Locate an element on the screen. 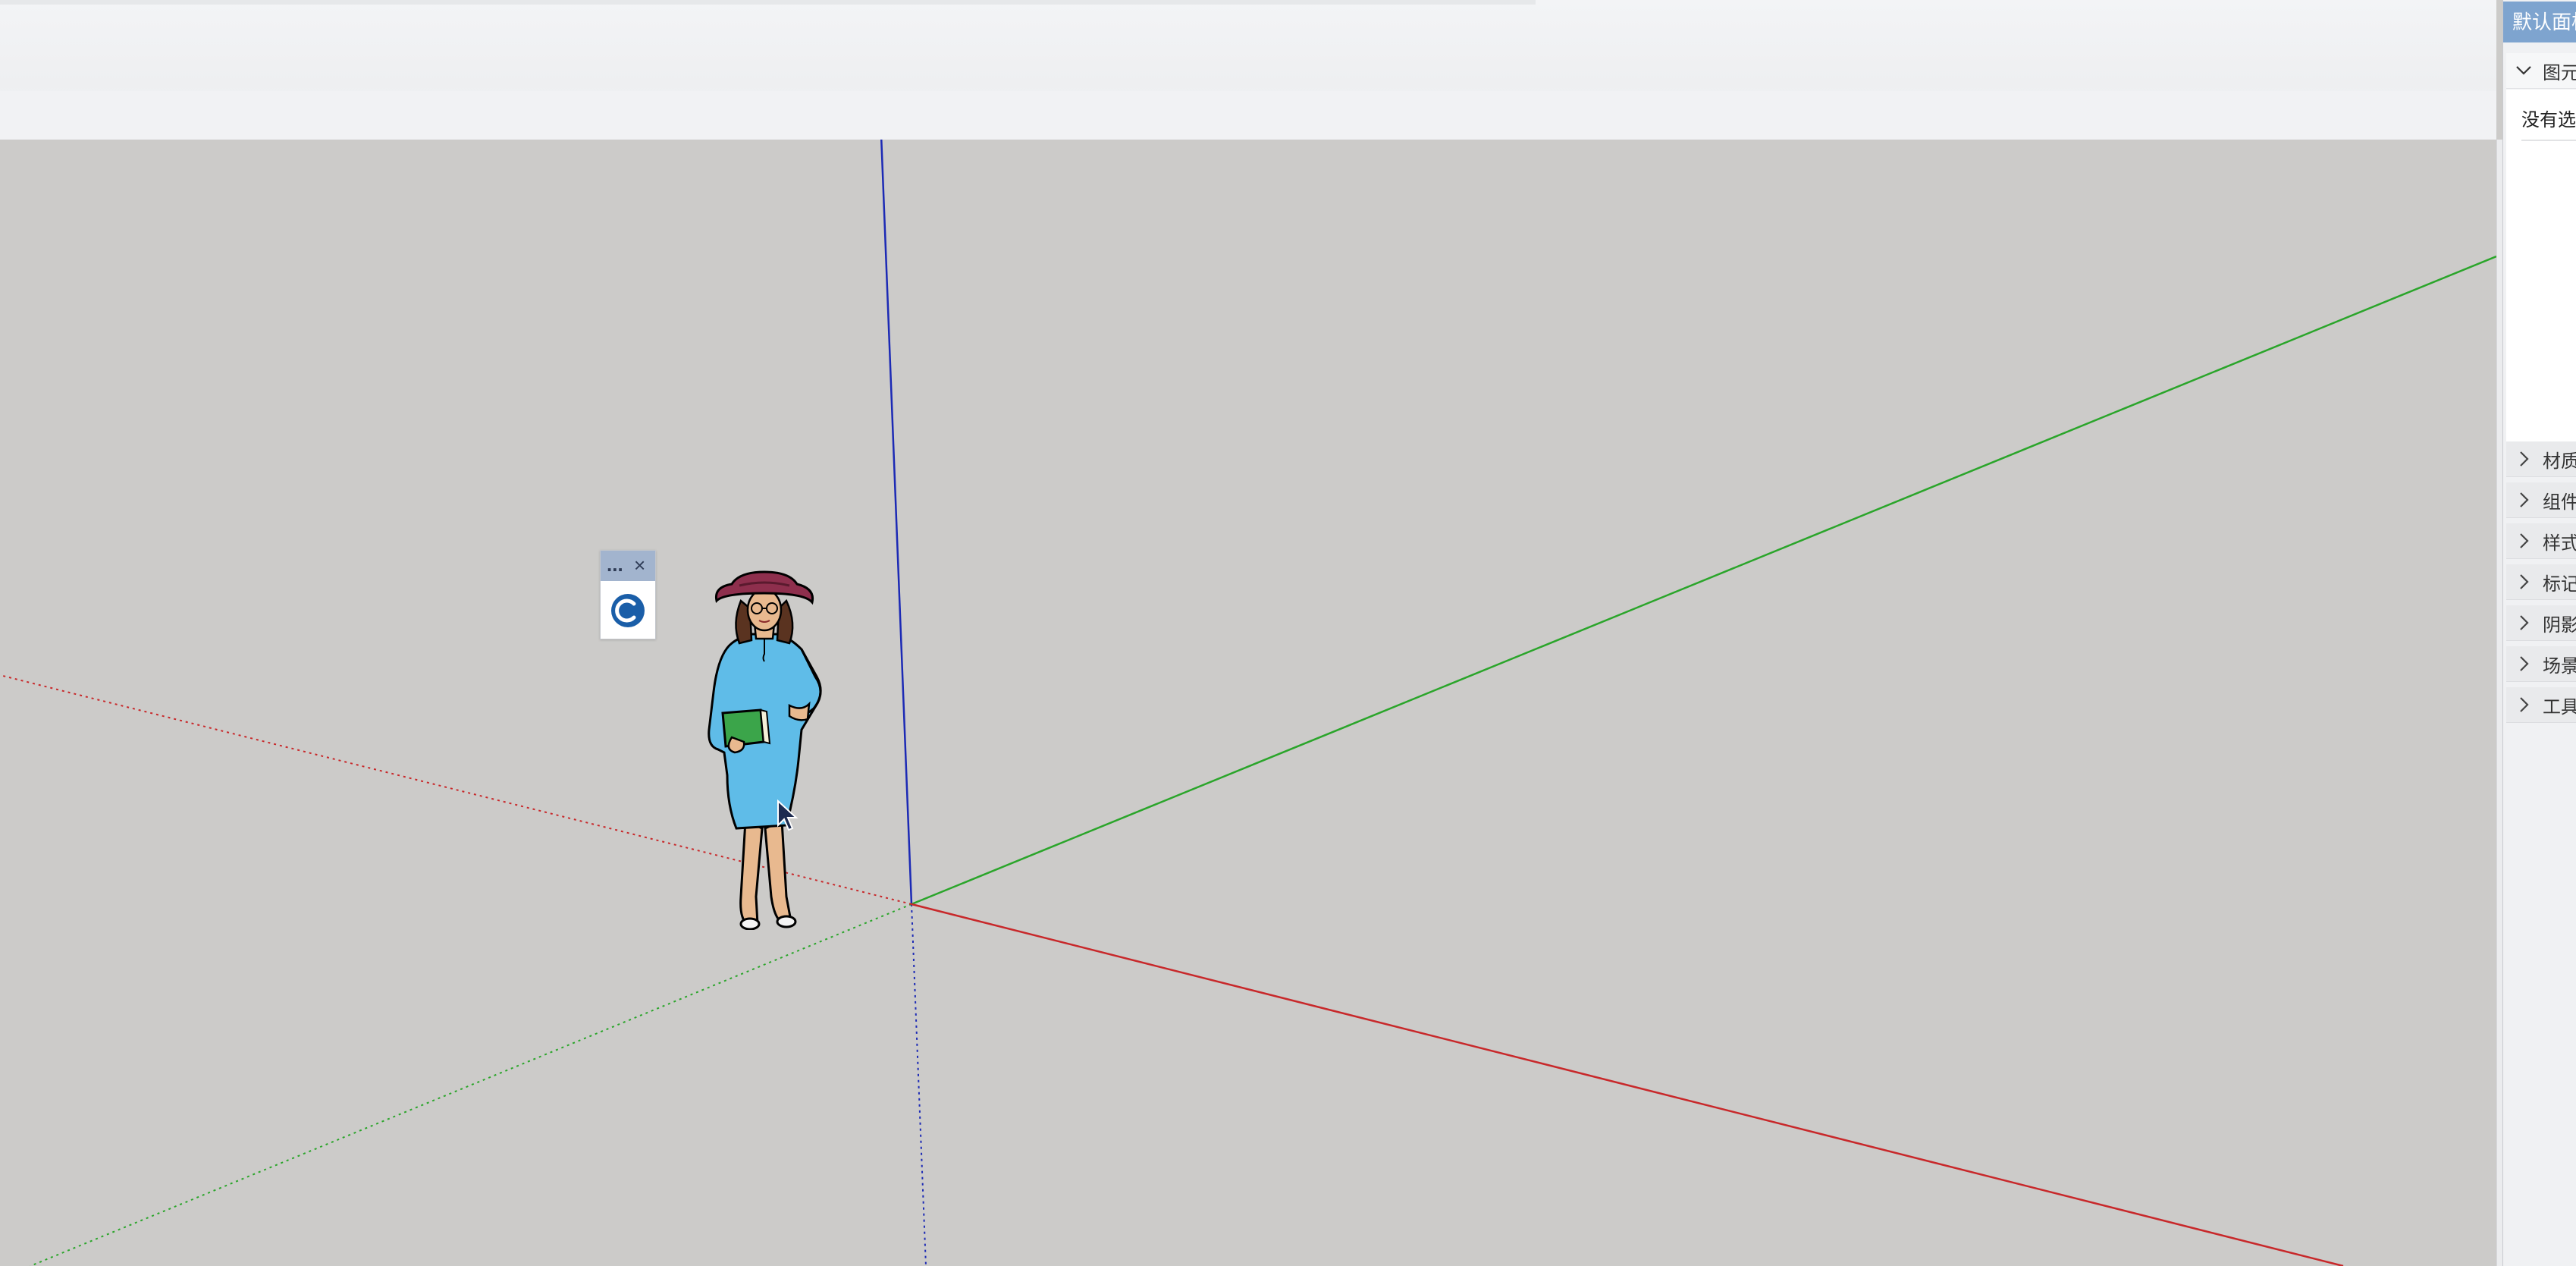  blue-axis-dotted is located at coordinates (919, 1084).